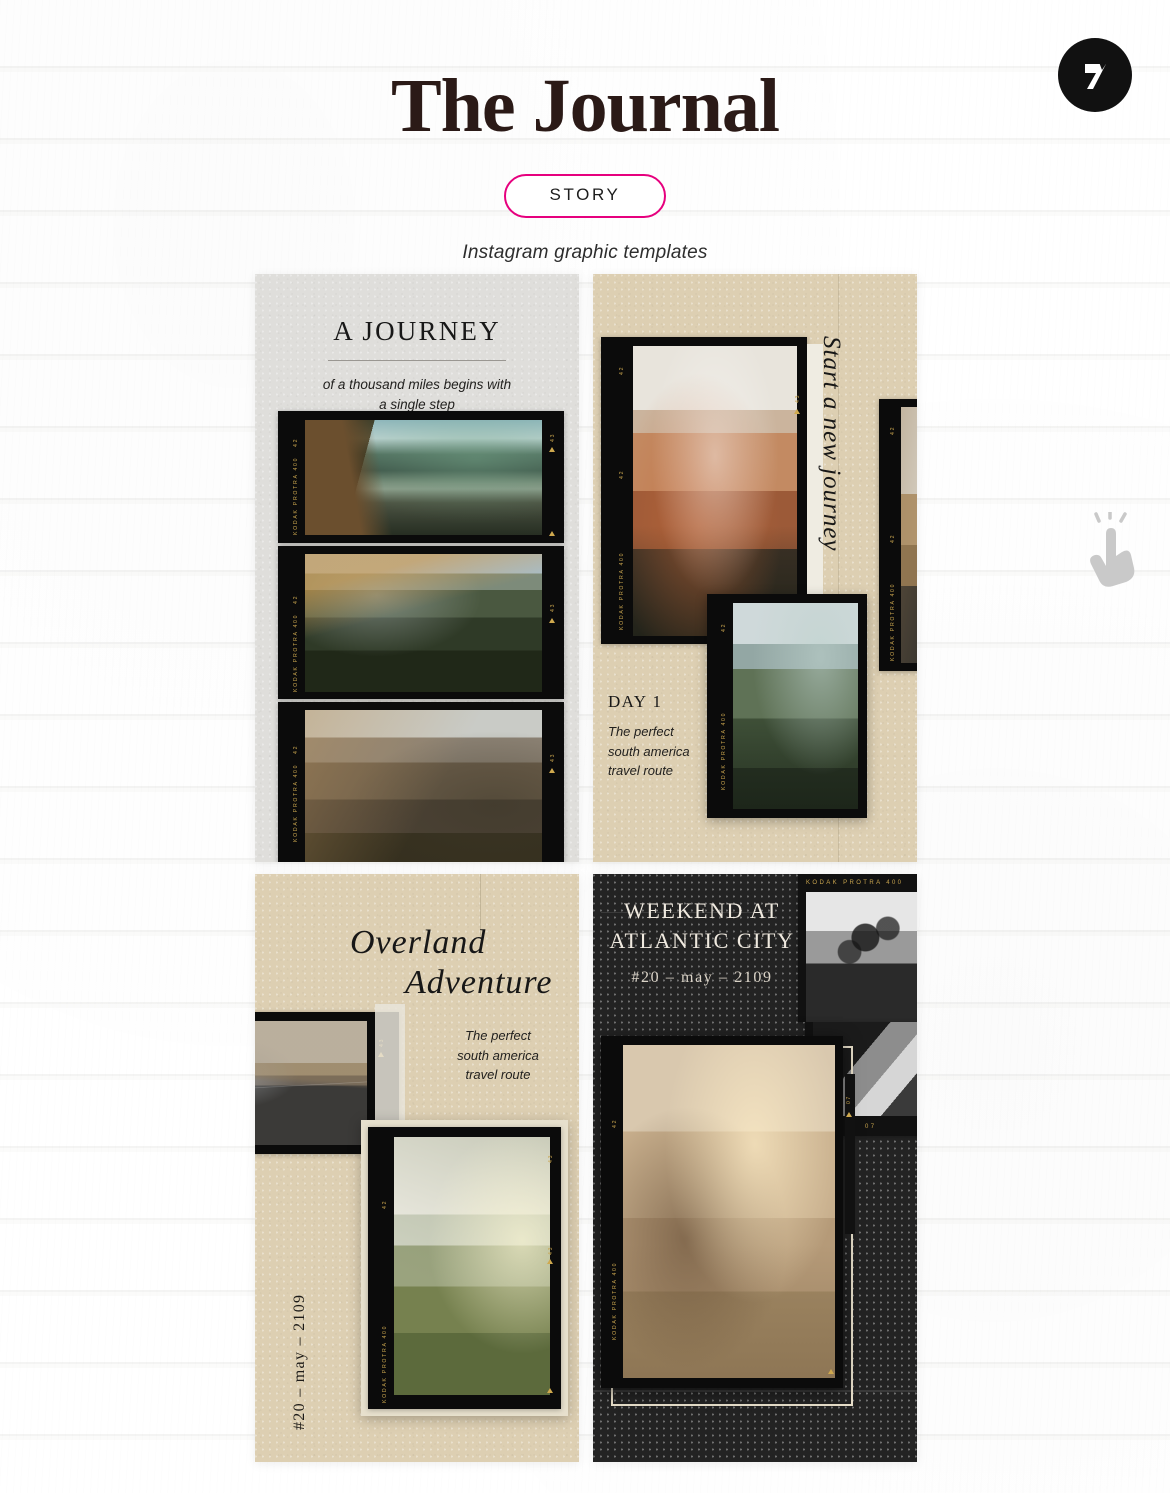 The width and height of the screenshot is (1170, 1493). I want to click on photo-alpine-lake, so click(423, 477).